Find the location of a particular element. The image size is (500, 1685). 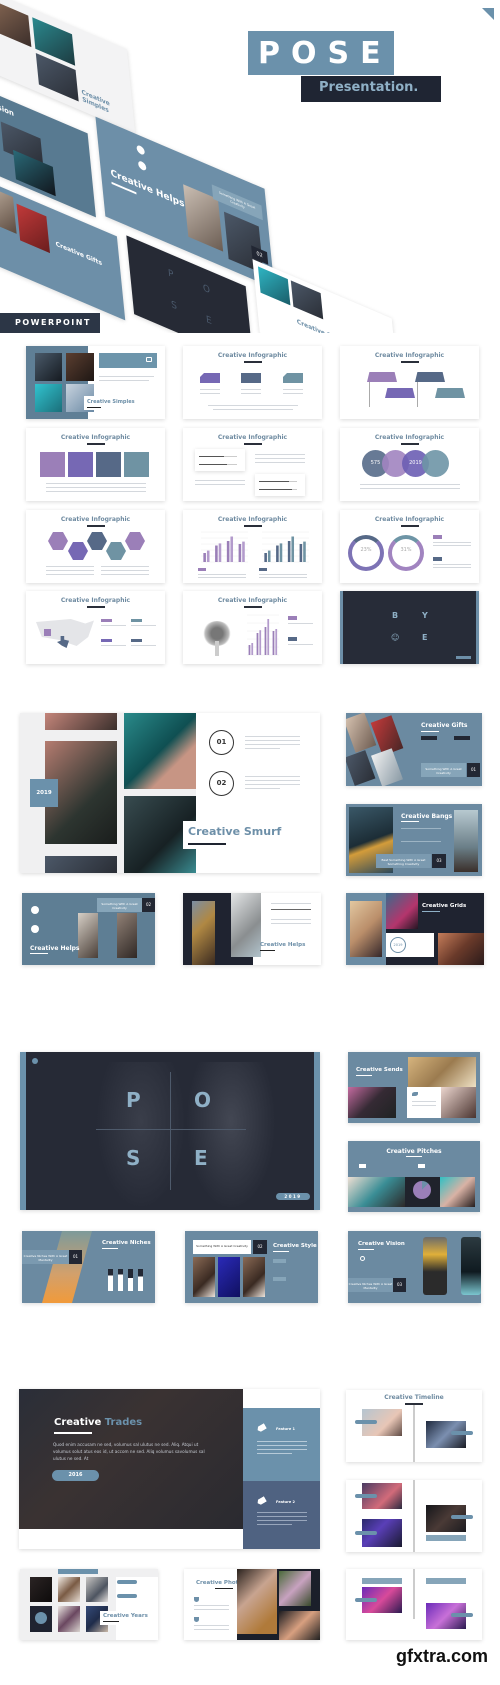

year-label: 2019 is located at coordinates (293, 1196).